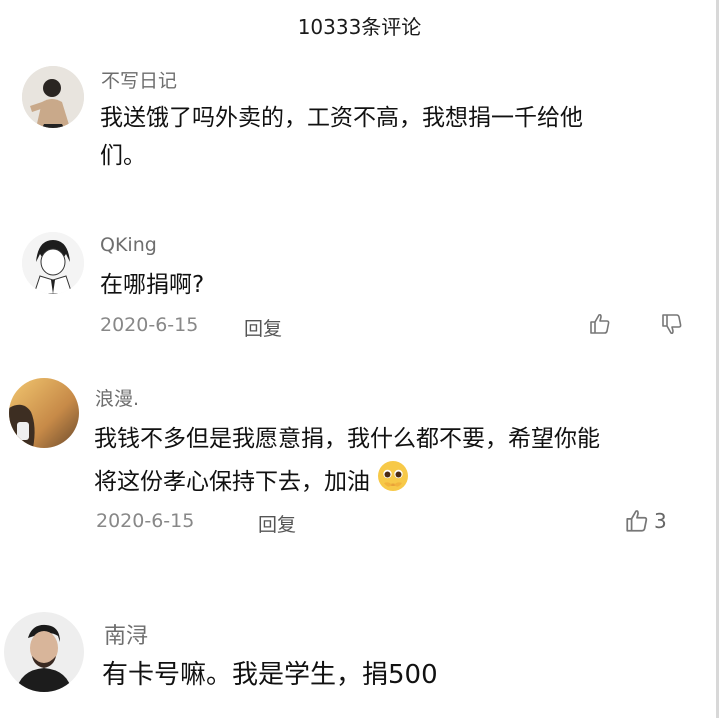 The image size is (719, 718). I want to click on comment-text-line: 有卡号嘛。我是学生，捐500, so click(270, 675).